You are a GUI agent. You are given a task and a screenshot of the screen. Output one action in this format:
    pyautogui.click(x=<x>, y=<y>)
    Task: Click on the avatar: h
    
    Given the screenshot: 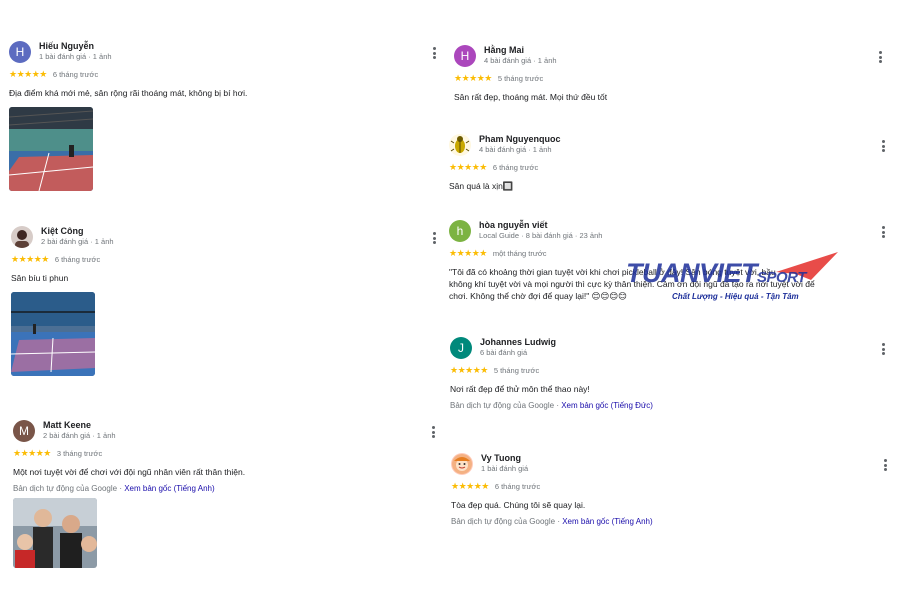 What is the action you would take?
    pyautogui.click(x=460, y=231)
    